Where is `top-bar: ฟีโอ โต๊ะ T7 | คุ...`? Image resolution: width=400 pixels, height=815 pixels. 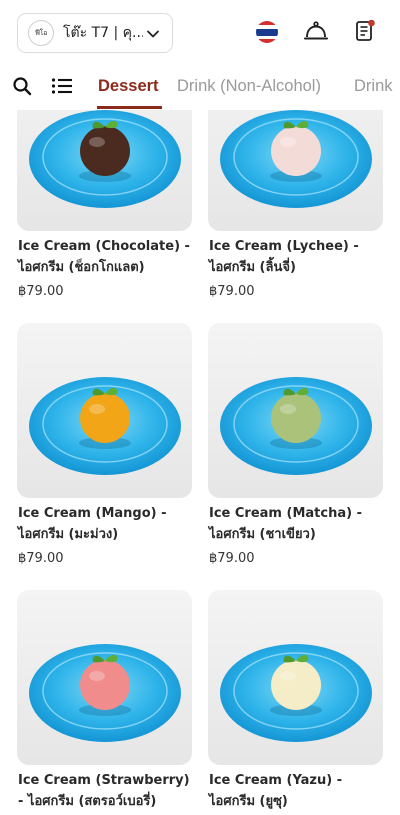
top-bar: ฟีโอ โต๊ะ T7 | คุ... is located at coordinates (200, 33).